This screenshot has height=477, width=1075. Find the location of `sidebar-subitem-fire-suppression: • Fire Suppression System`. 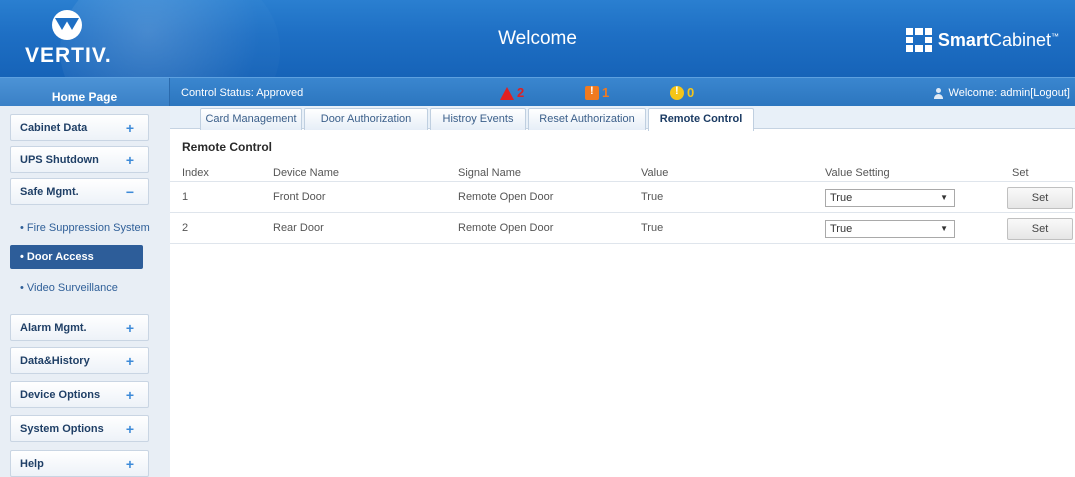

sidebar-subitem-fire-suppression: • Fire Suppression System is located at coordinates (85, 228).